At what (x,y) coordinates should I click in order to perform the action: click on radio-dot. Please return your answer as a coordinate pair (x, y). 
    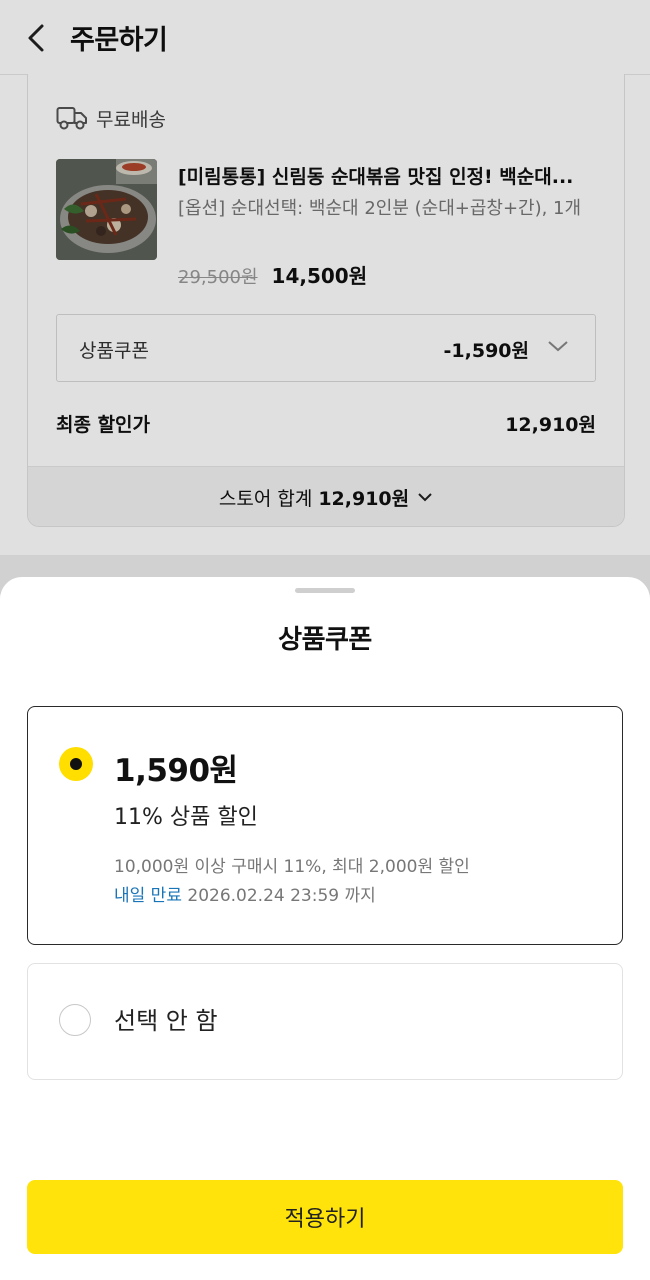
    Looking at the image, I should click on (76, 764).